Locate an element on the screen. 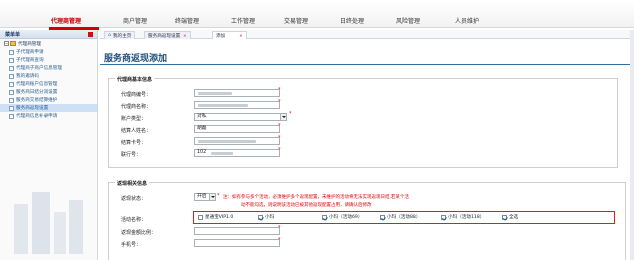 The width and height of the screenshot is (634, 260). checkbox-label: 小玛（活动118） is located at coordinates (466, 217).